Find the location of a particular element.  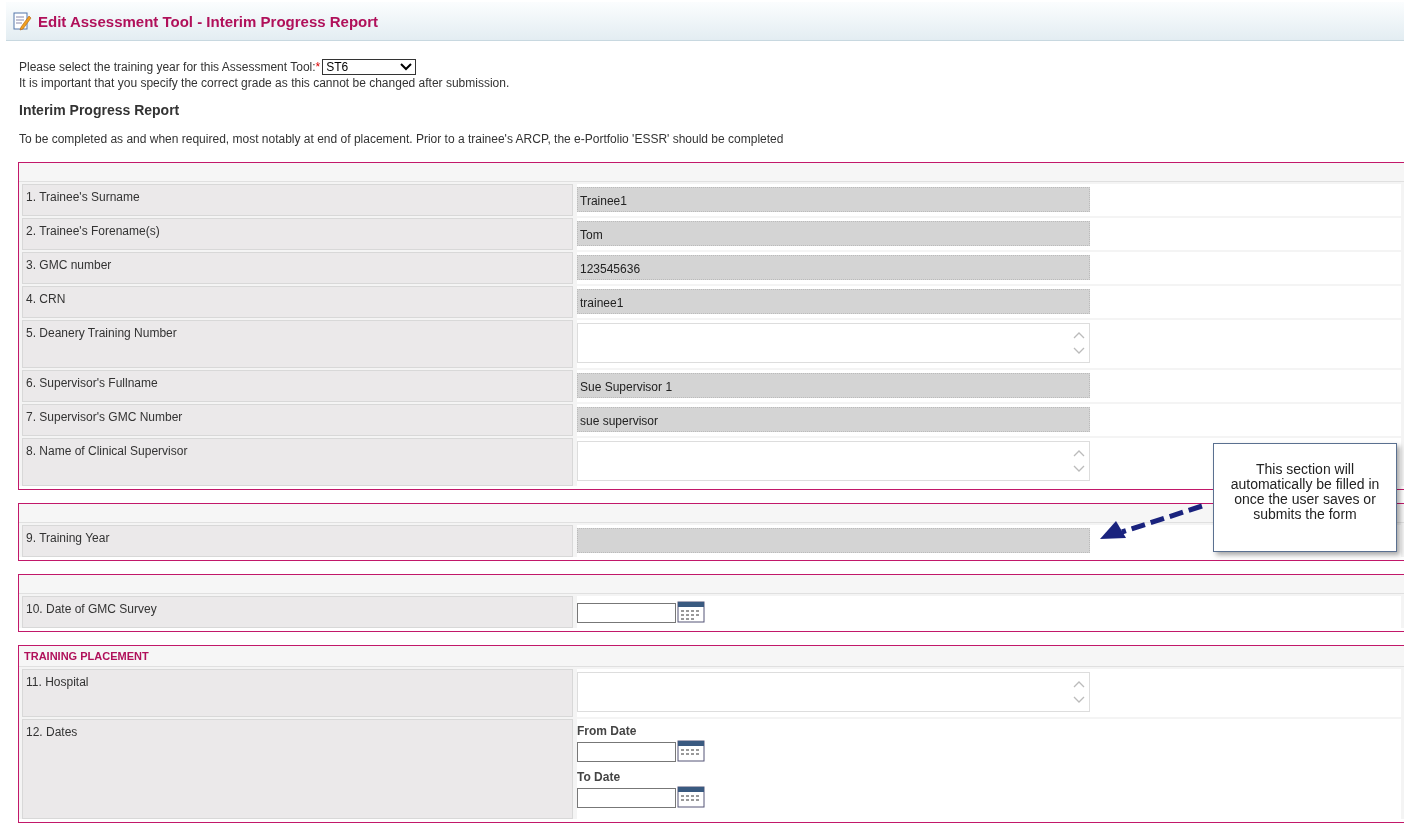

callout-note: This section will automatically be filled in once the user saves or submits the form is located at coordinates (1305, 497).